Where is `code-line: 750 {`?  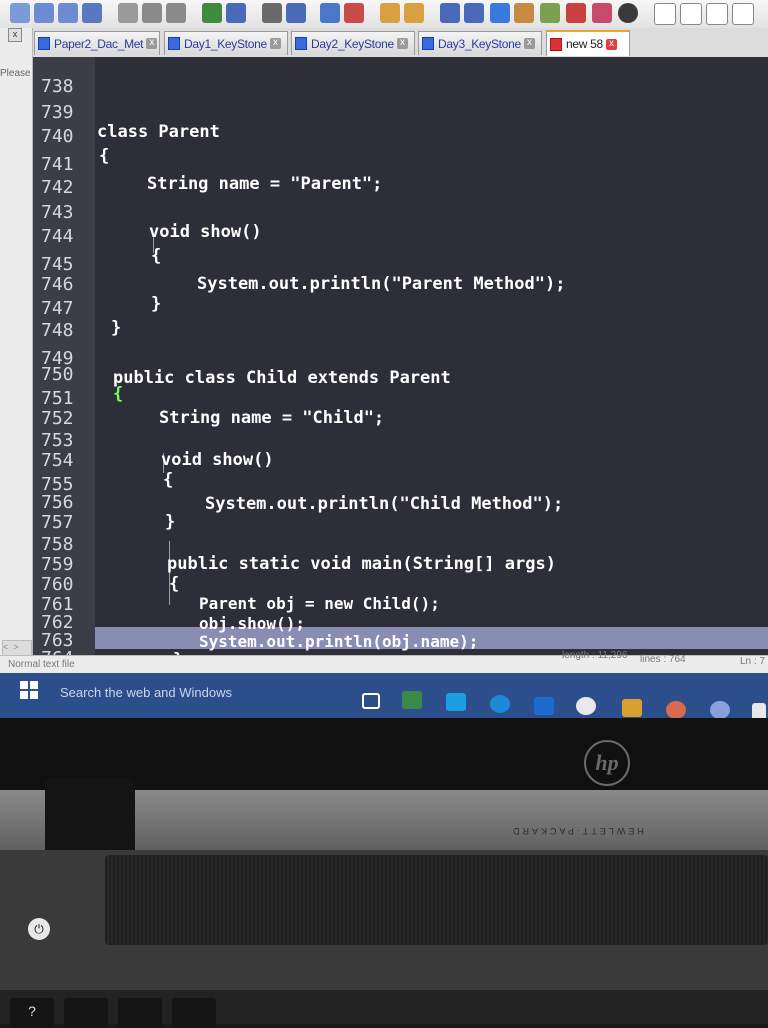
code-line: 750 { is located at coordinates (78, 374).